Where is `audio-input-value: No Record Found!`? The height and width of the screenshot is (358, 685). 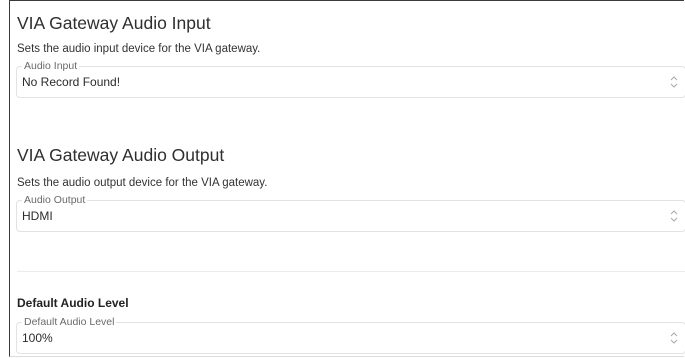 audio-input-value: No Record Found! is located at coordinates (71, 82).